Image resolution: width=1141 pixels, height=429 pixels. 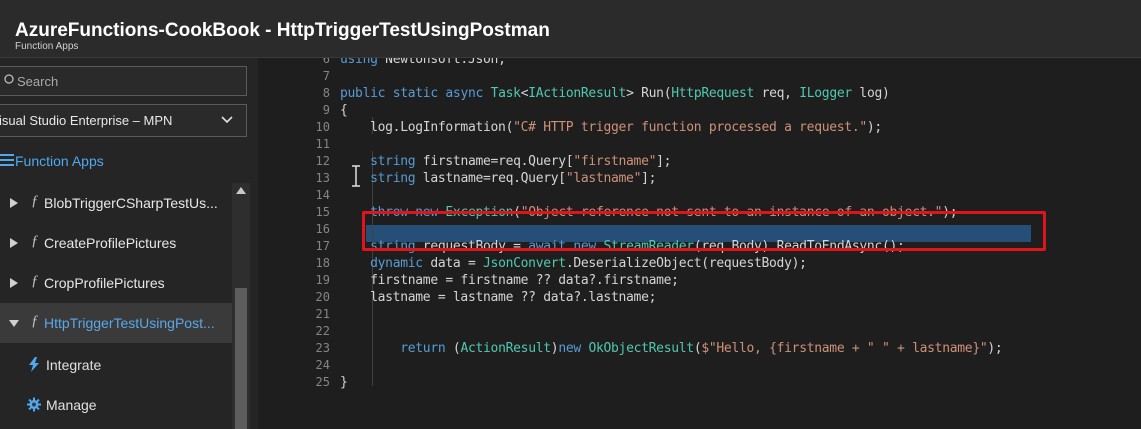 I want to click on sub-item-manage: Manage, so click(x=116, y=405).